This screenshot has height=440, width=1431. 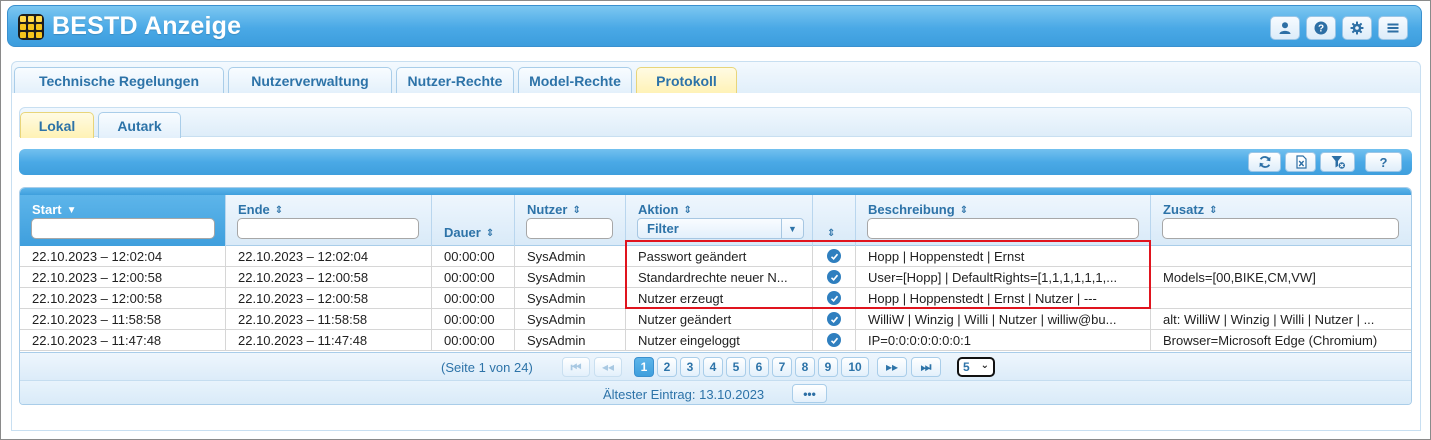 What do you see at coordinates (719, 340) in the screenshot?
I see `cell-aktion: Nutzer eingeloggt` at bounding box center [719, 340].